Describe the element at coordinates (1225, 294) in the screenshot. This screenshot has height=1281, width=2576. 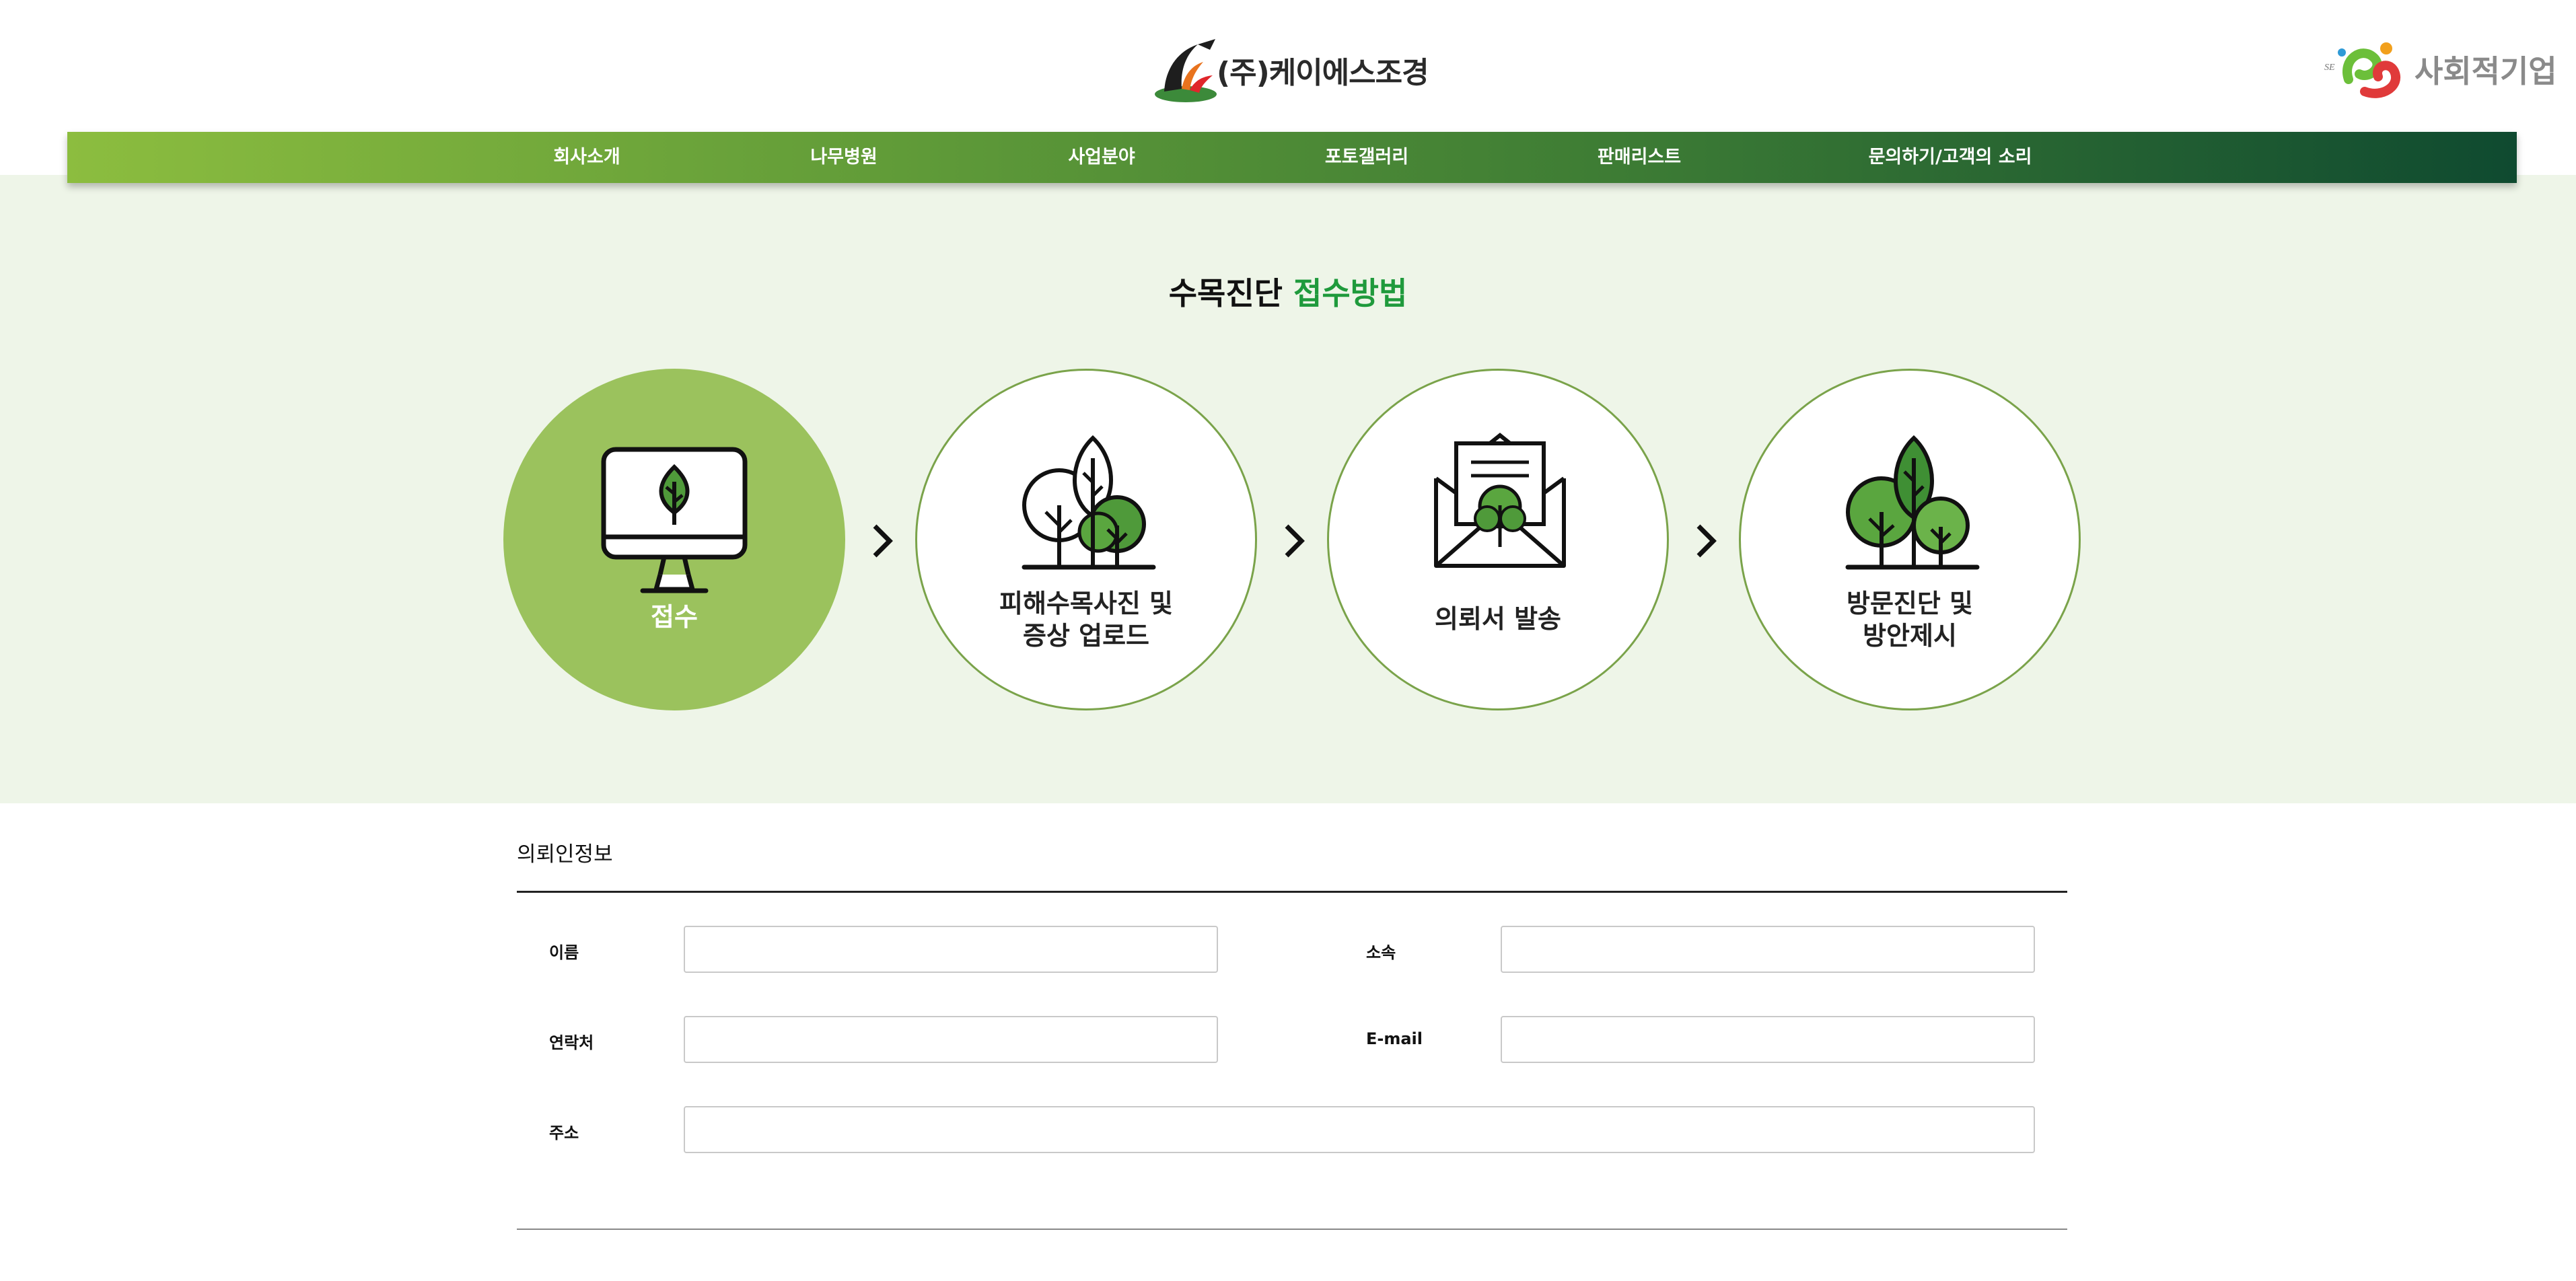
I see `section-heading-main: 수목진단` at that location.